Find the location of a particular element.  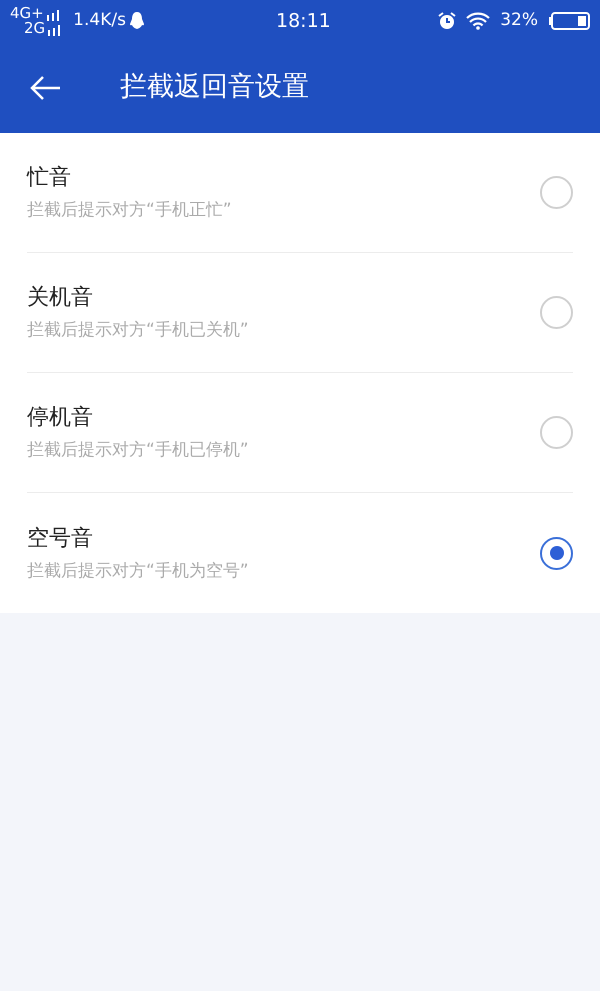

option-description: 拦截后提示对方“手机已关机” is located at coordinates (138, 330).